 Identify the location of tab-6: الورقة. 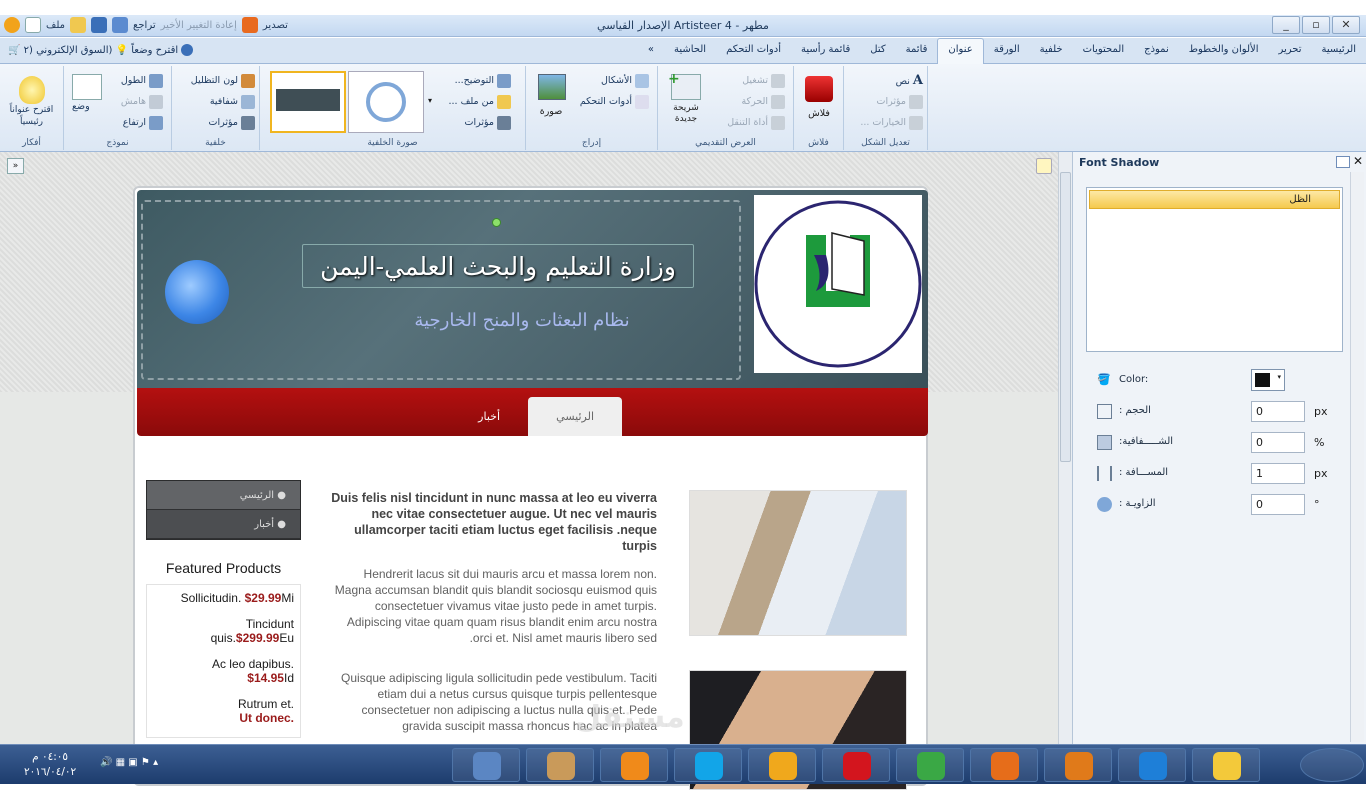
(1007, 52).